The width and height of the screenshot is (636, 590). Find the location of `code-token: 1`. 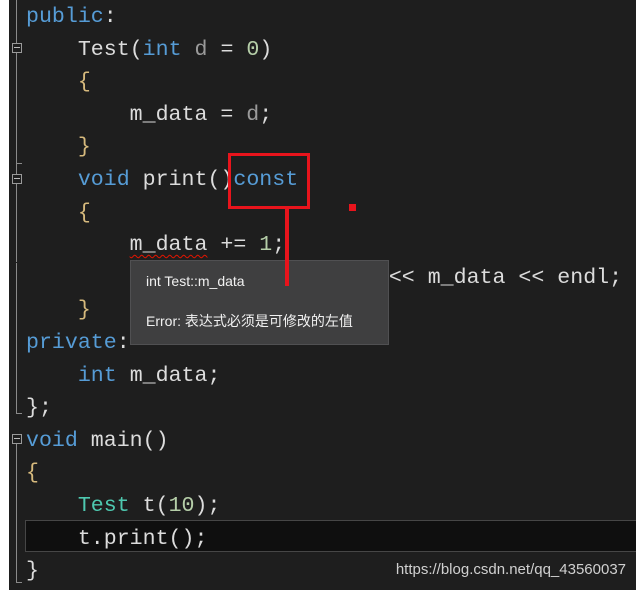

code-token: 1 is located at coordinates (266, 245).